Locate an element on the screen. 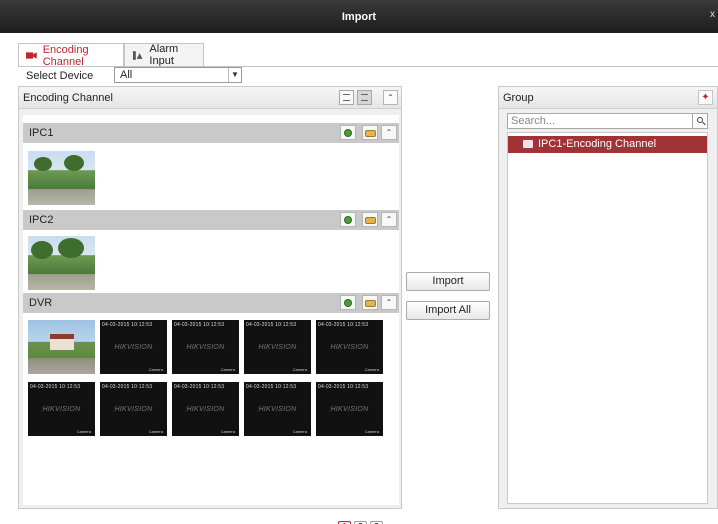 The width and height of the screenshot is (718, 524). group-name: IPC2 is located at coordinates (41, 220).